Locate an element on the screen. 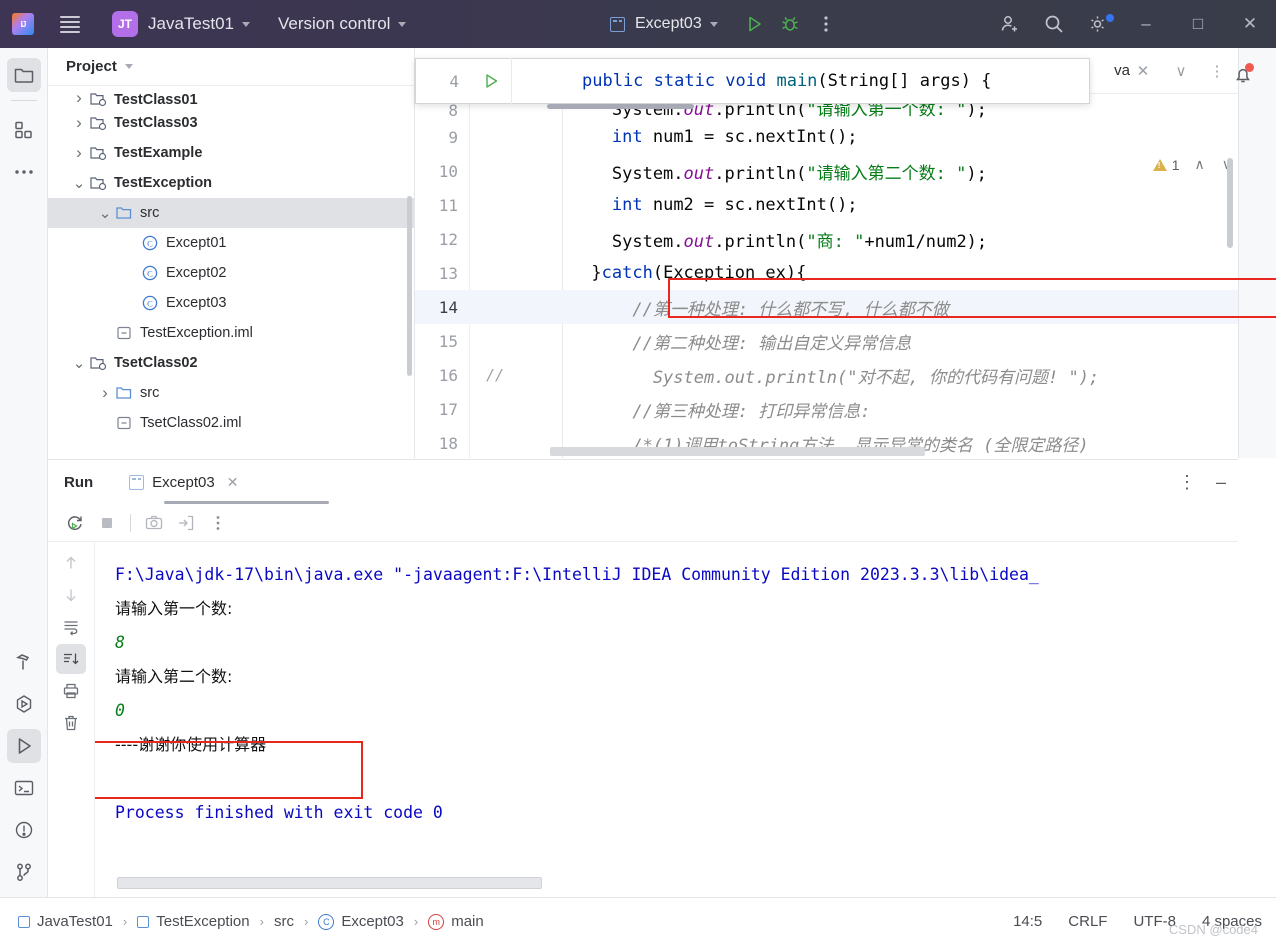 This screenshot has width=1276, height=945. add-user-button is located at coordinates (1010, 24).